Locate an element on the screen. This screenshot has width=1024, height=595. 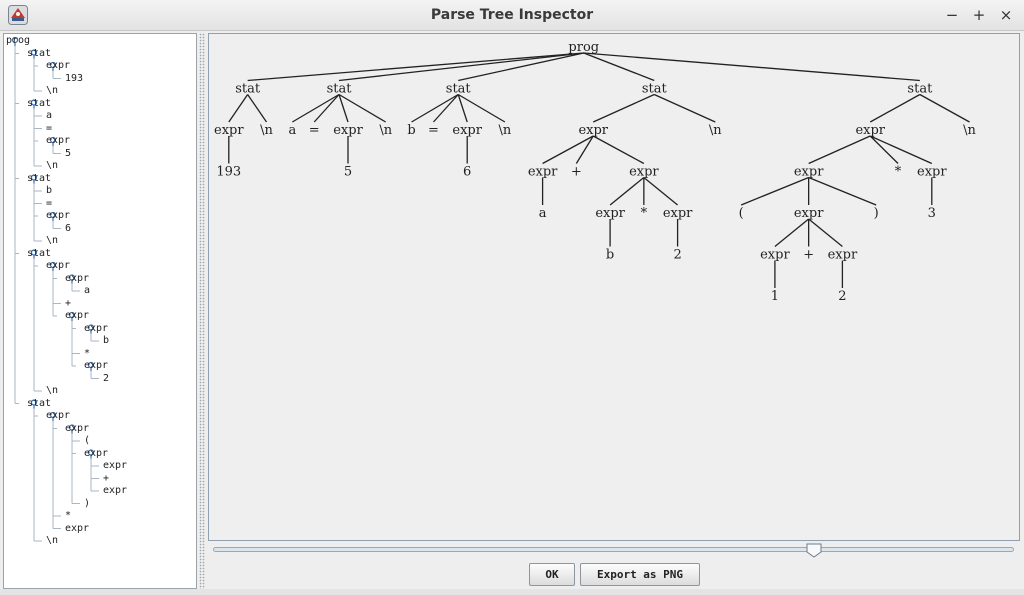
tree-node-label: 6 is located at coordinates (68, 229).